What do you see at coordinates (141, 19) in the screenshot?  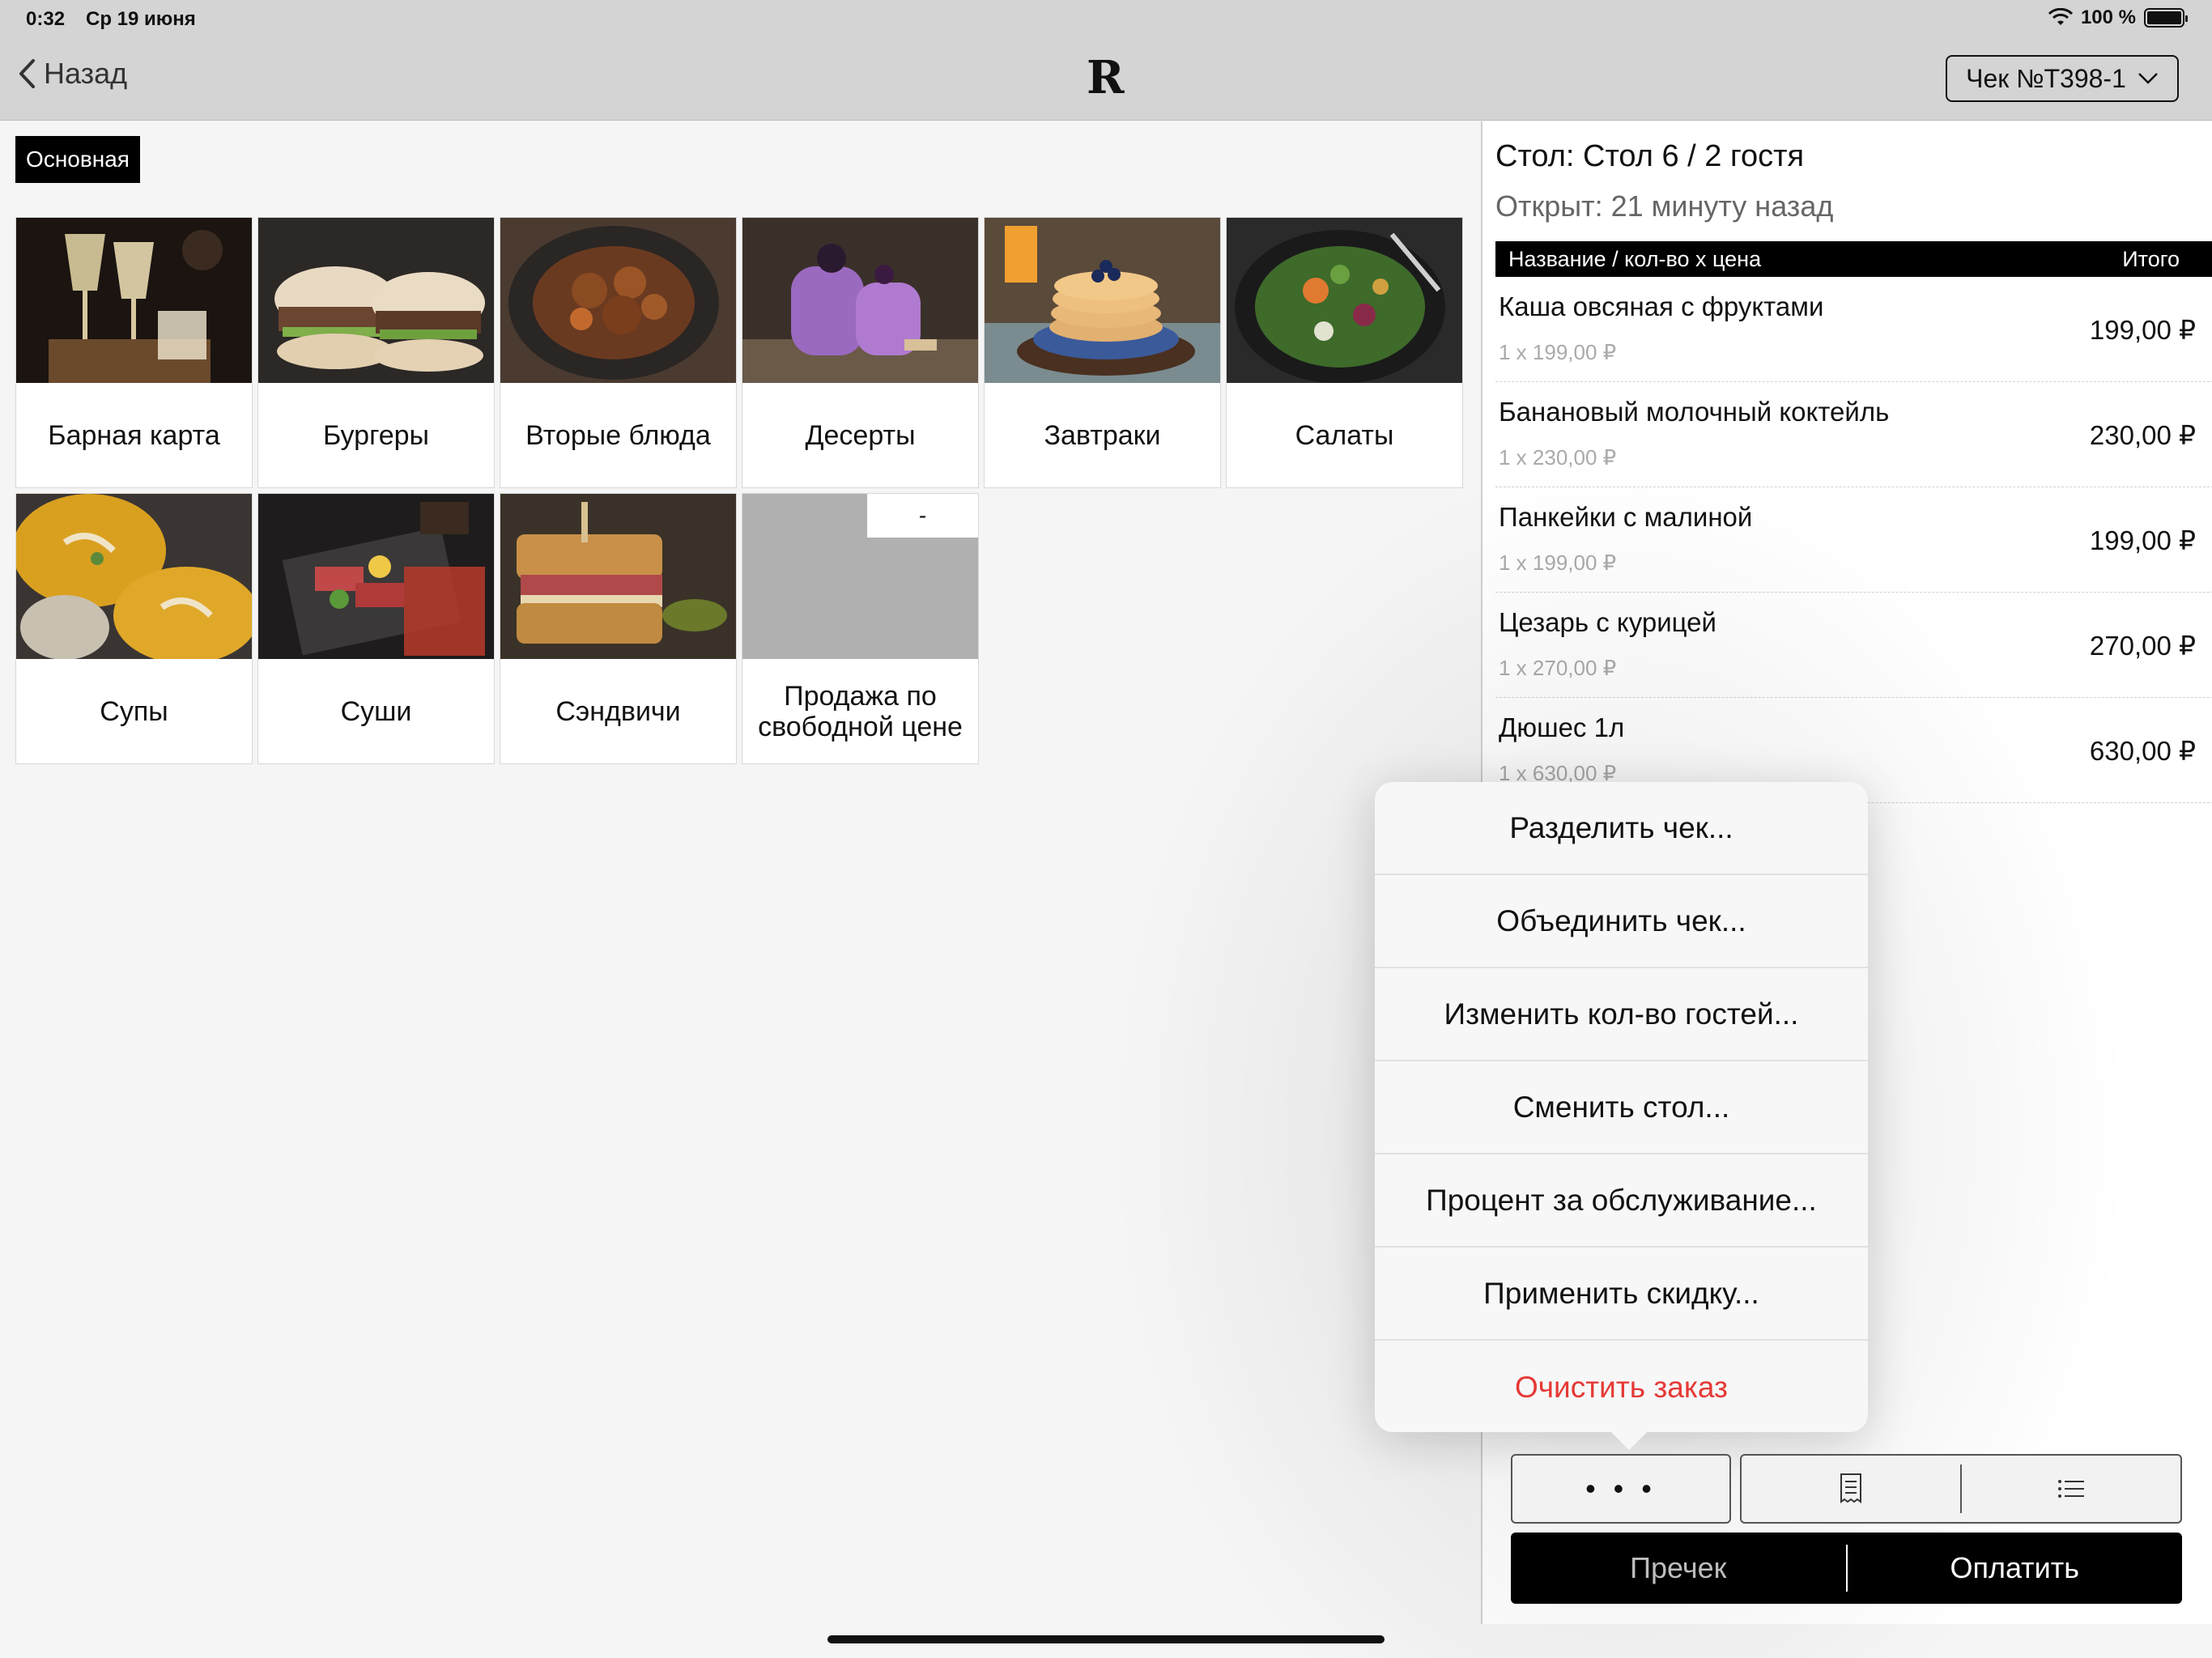 I see `status-date: Ср 19 июня` at bounding box center [141, 19].